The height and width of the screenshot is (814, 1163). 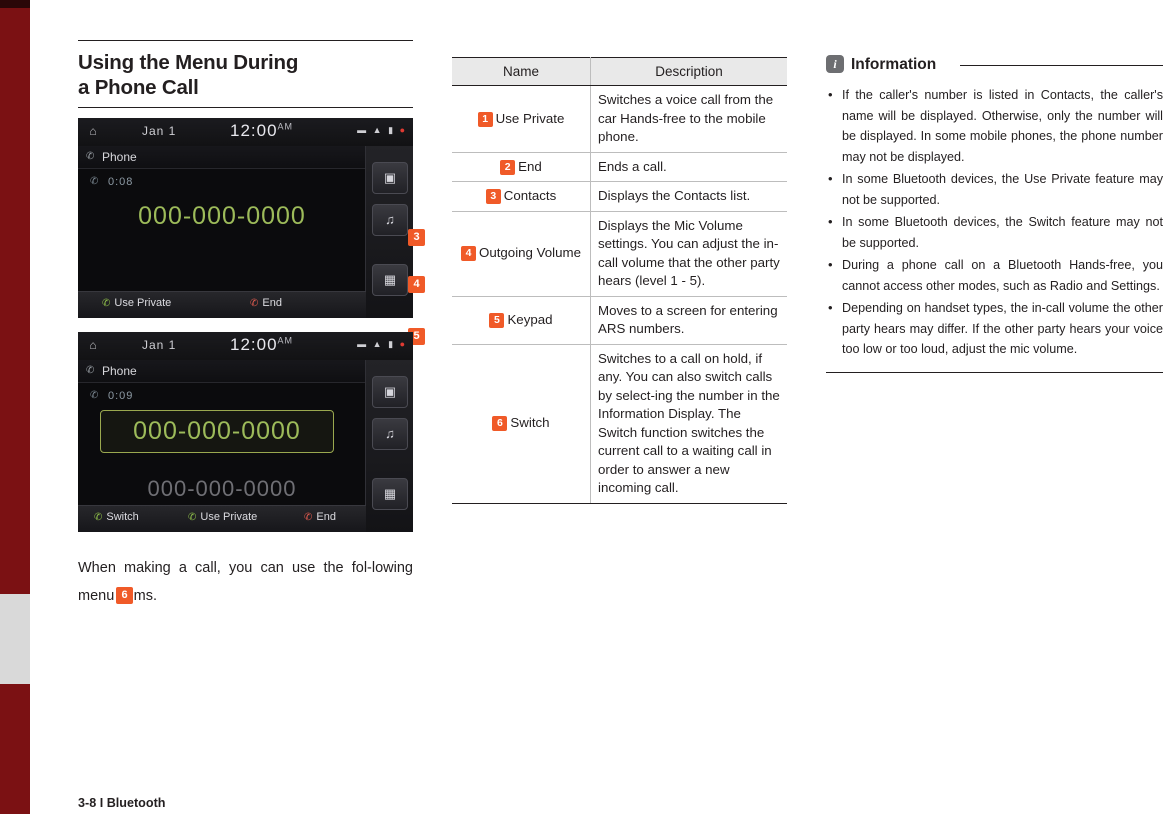 What do you see at coordinates (835, 64) in the screenshot?
I see `info-icon: i` at bounding box center [835, 64].